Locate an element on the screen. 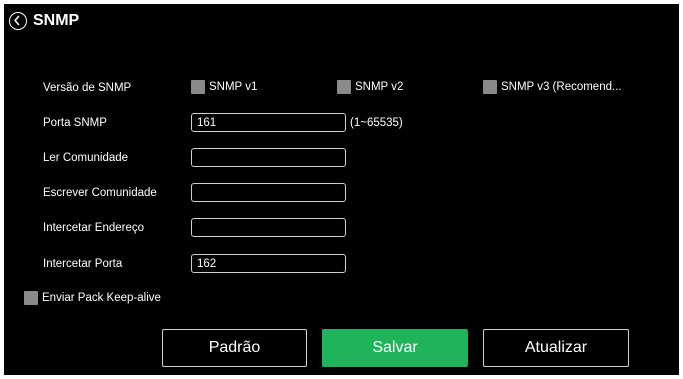  read-community-label: Ler Comunidade is located at coordinates (86, 158).